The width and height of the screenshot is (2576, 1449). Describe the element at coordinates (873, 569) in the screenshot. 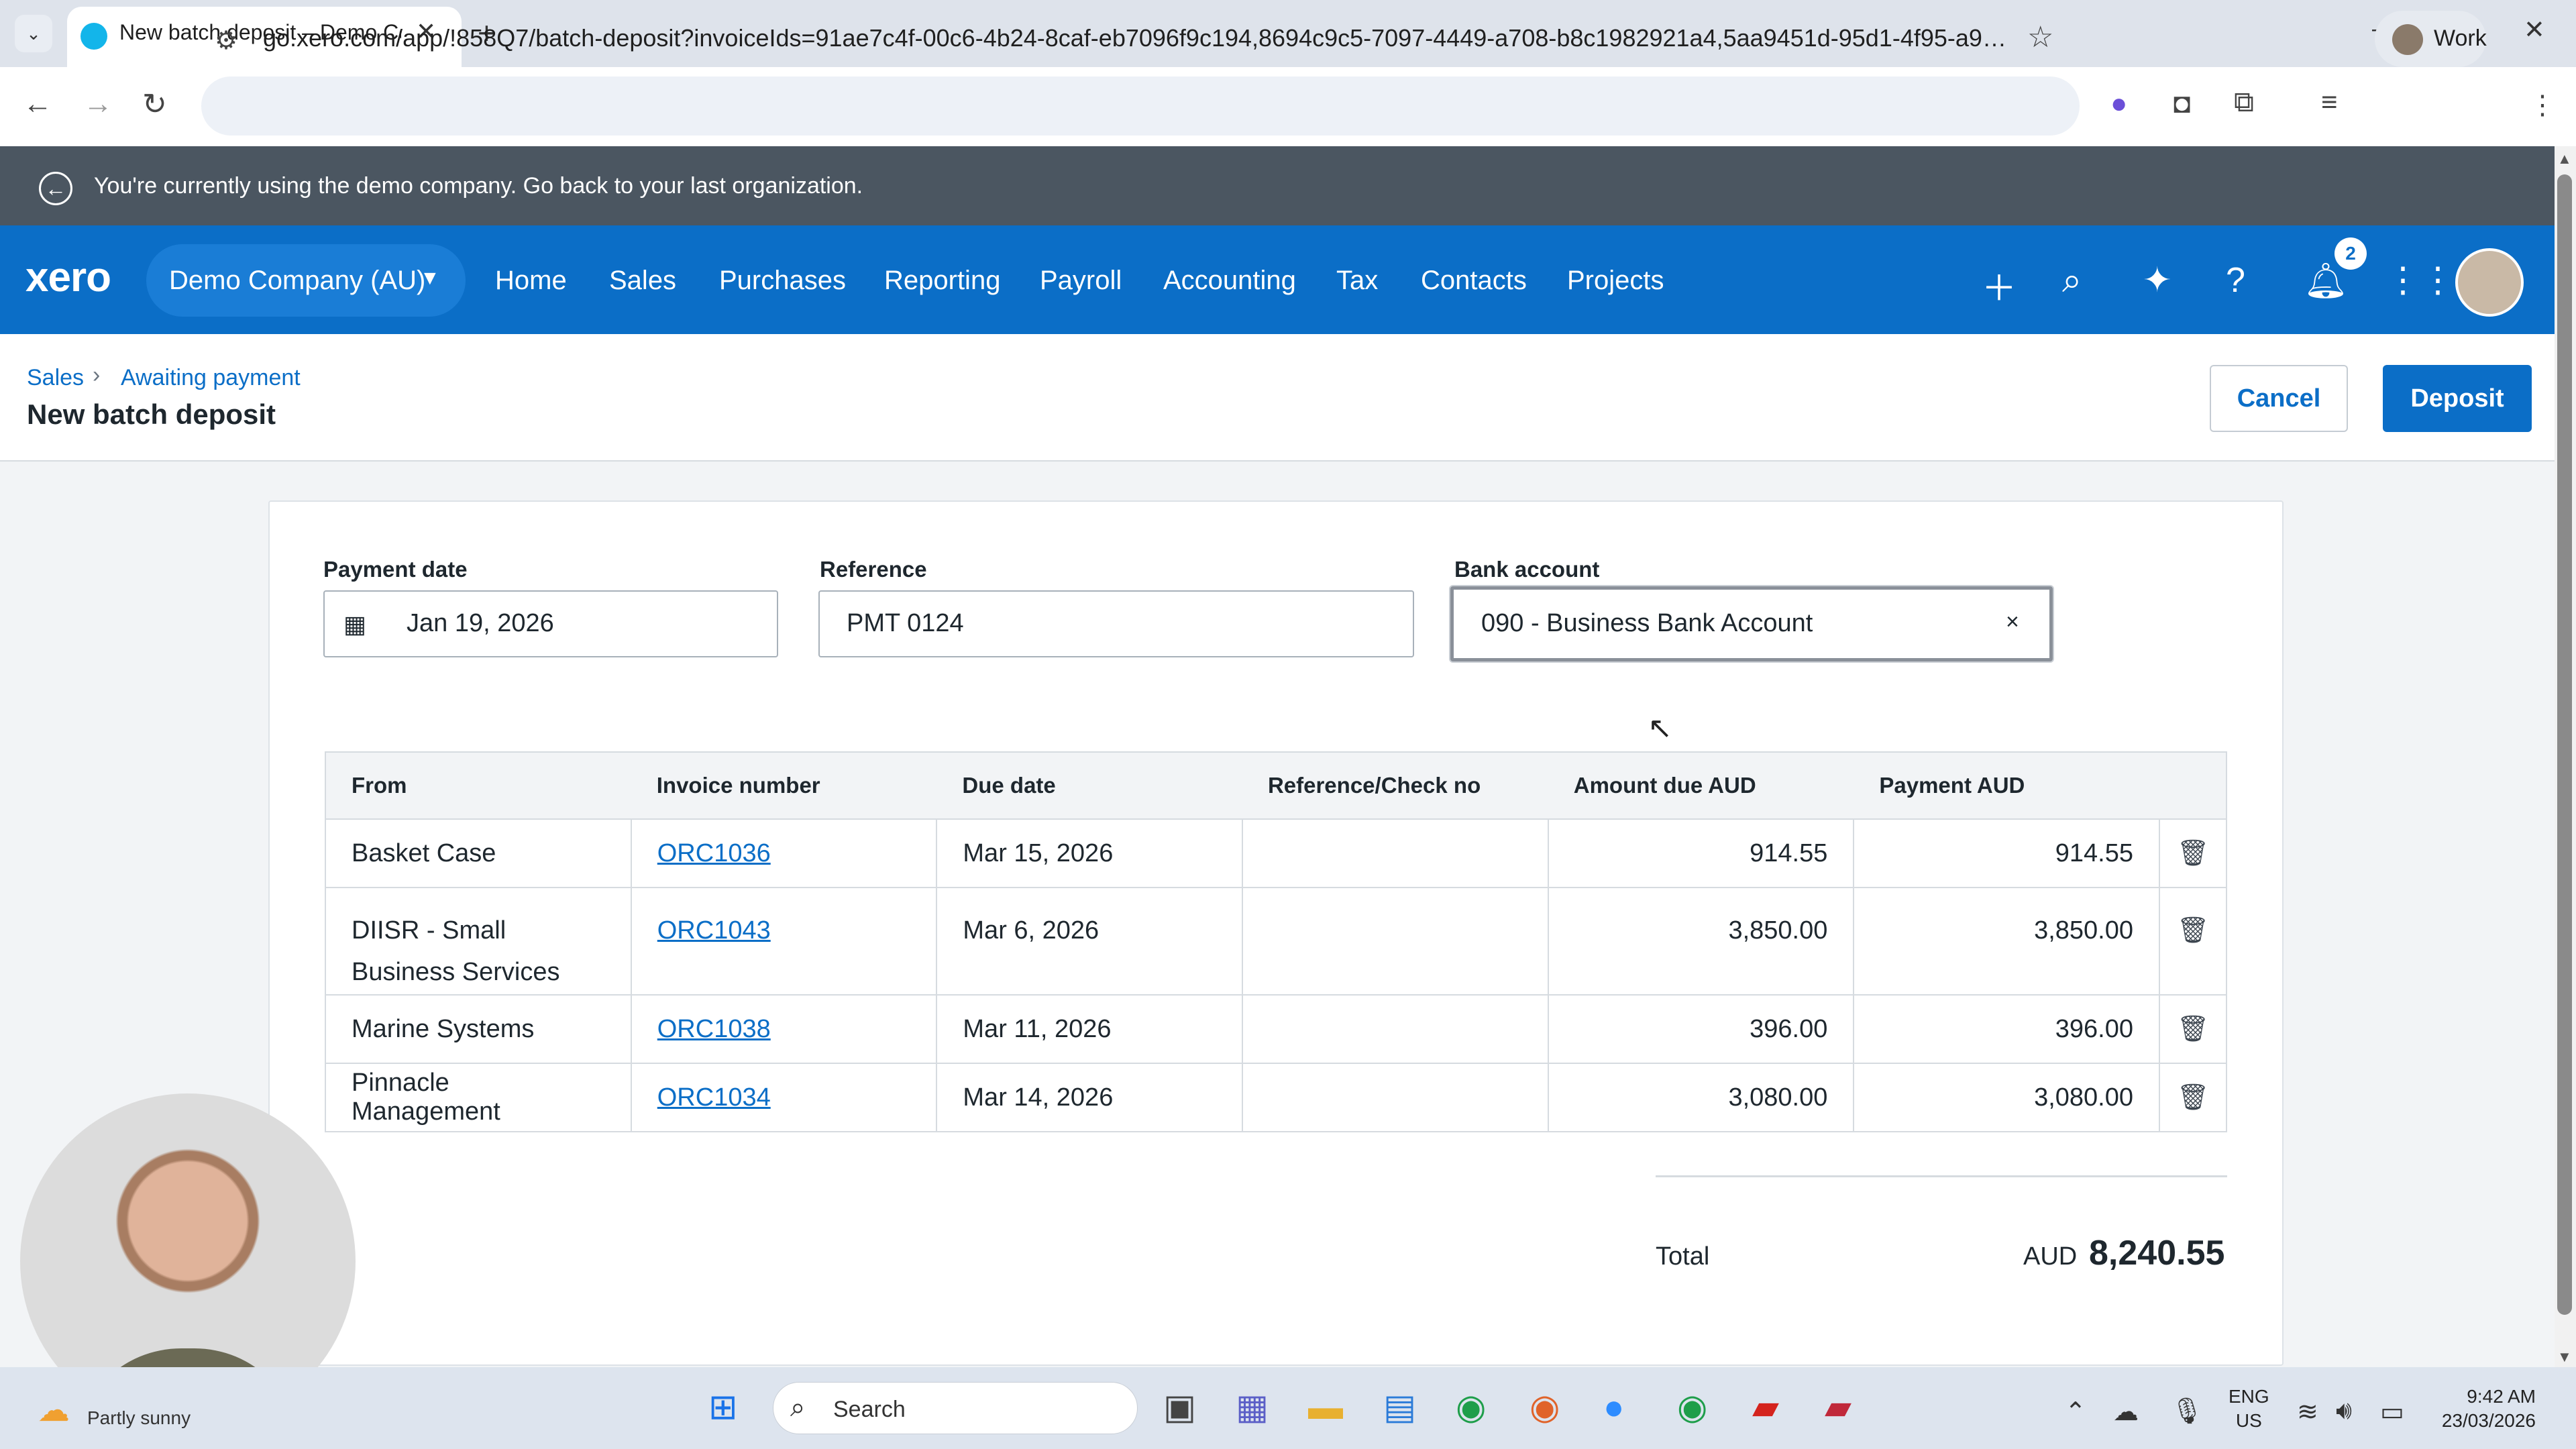

I see `reference-label: Reference` at that location.